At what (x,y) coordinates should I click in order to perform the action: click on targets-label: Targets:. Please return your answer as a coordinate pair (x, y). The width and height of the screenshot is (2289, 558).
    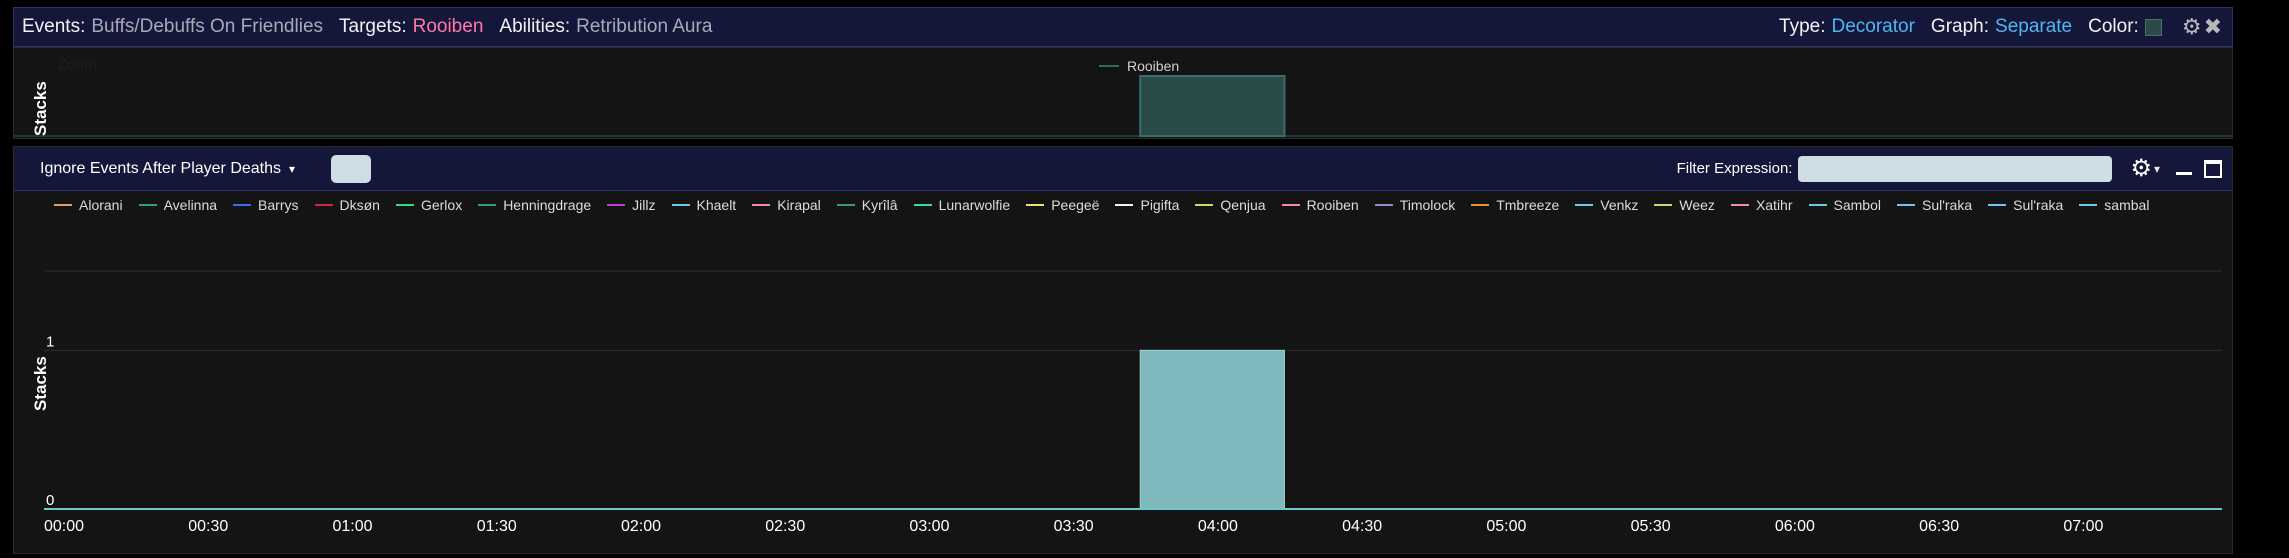
    Looking at the image, I should click on (373, 26).